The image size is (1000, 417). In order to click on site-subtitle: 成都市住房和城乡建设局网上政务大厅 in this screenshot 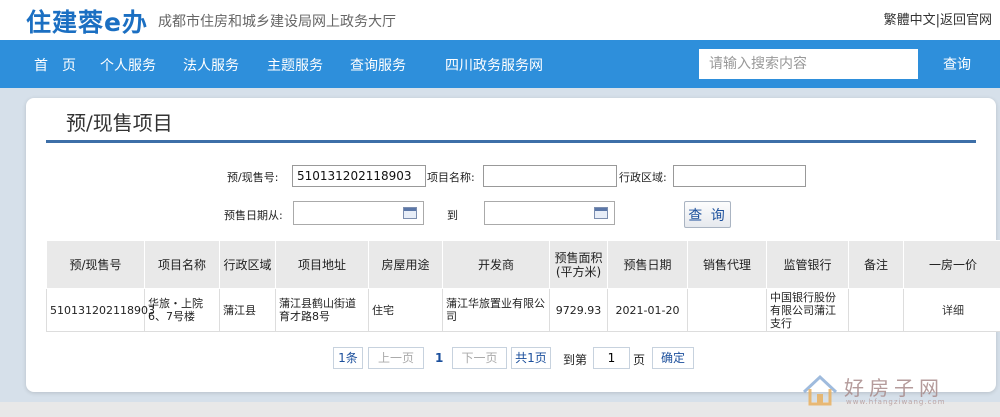, I will do `click(277, 22)`.